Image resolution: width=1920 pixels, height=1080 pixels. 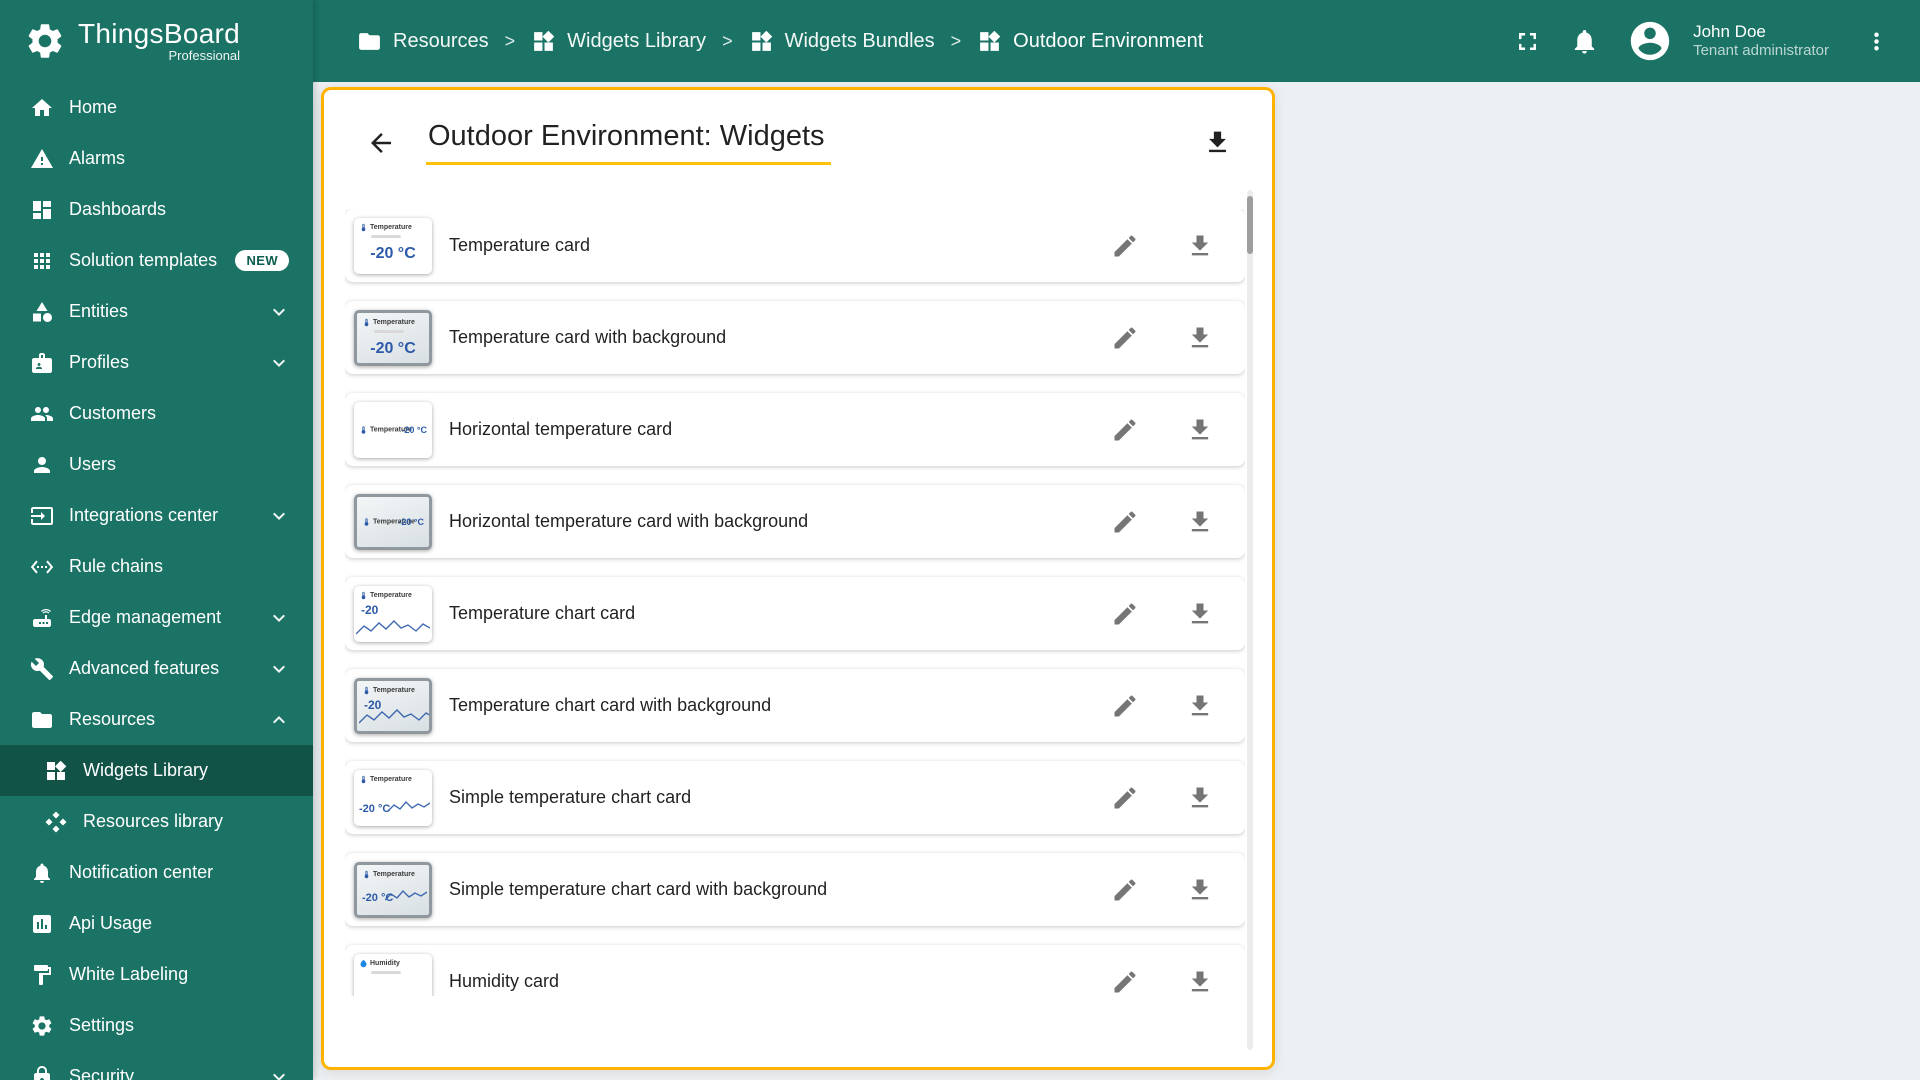 What do you see at coordinates (156, 668) in the screenshot?
I see `sidebar-item-advanced-features: Advanced features` at bounding box center [156, 668].